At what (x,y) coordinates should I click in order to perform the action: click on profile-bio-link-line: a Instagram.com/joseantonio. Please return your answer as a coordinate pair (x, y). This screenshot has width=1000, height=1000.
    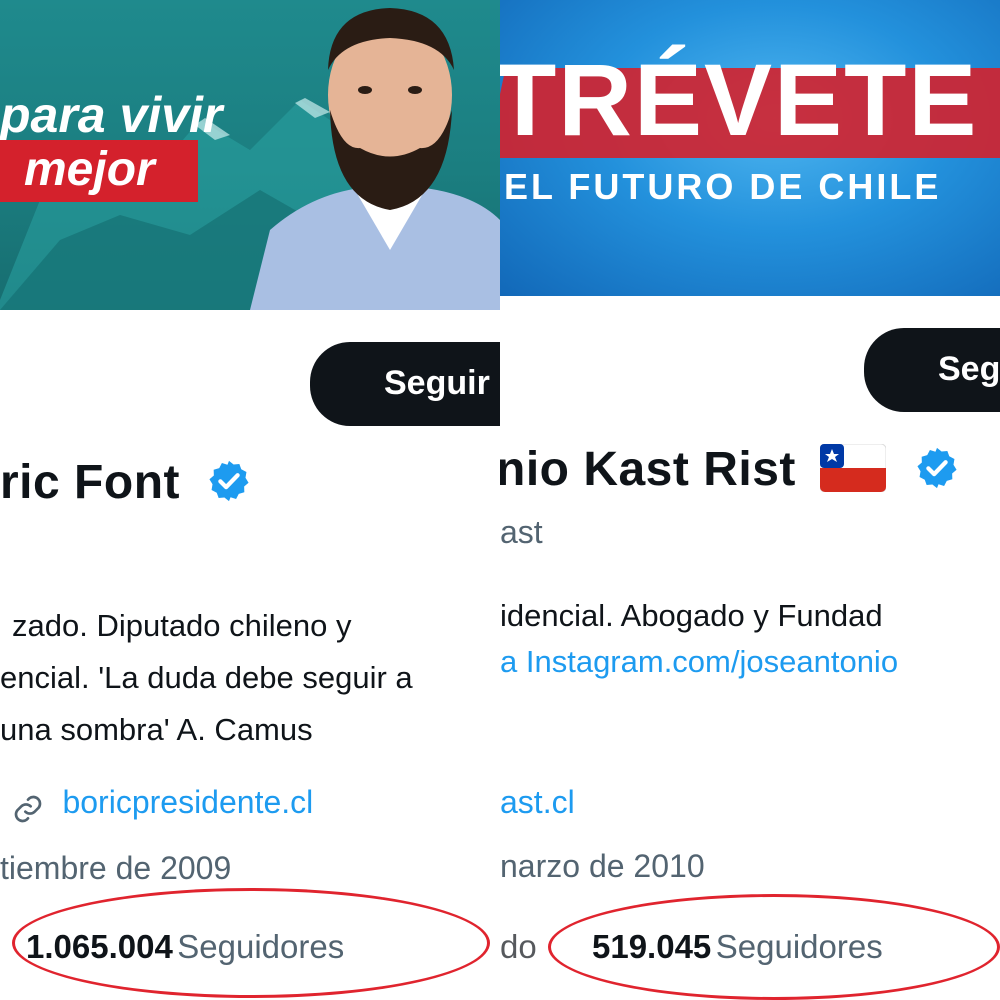
    Looking at the image, I should click on (699, 662).